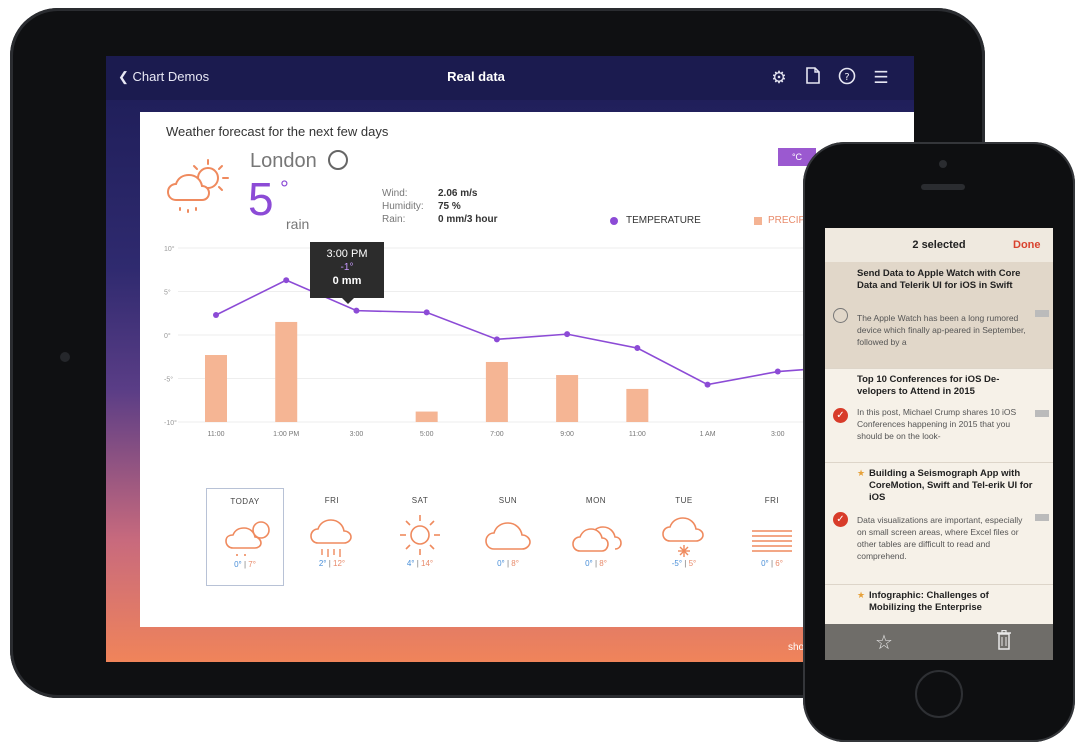  I want to click on gear-icon: ⚙, so click(779, 78).